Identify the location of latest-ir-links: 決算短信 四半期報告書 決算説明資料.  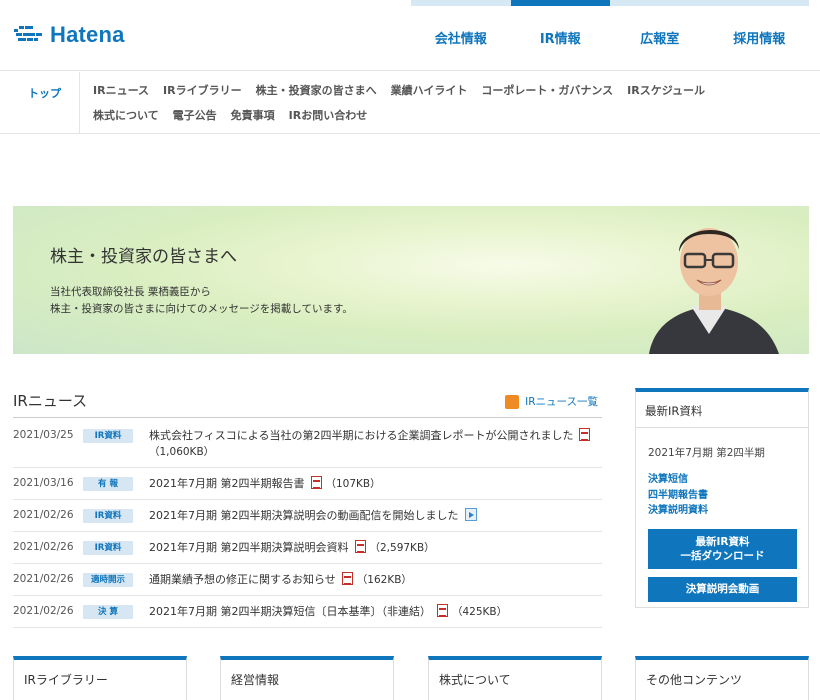
(722, 495).